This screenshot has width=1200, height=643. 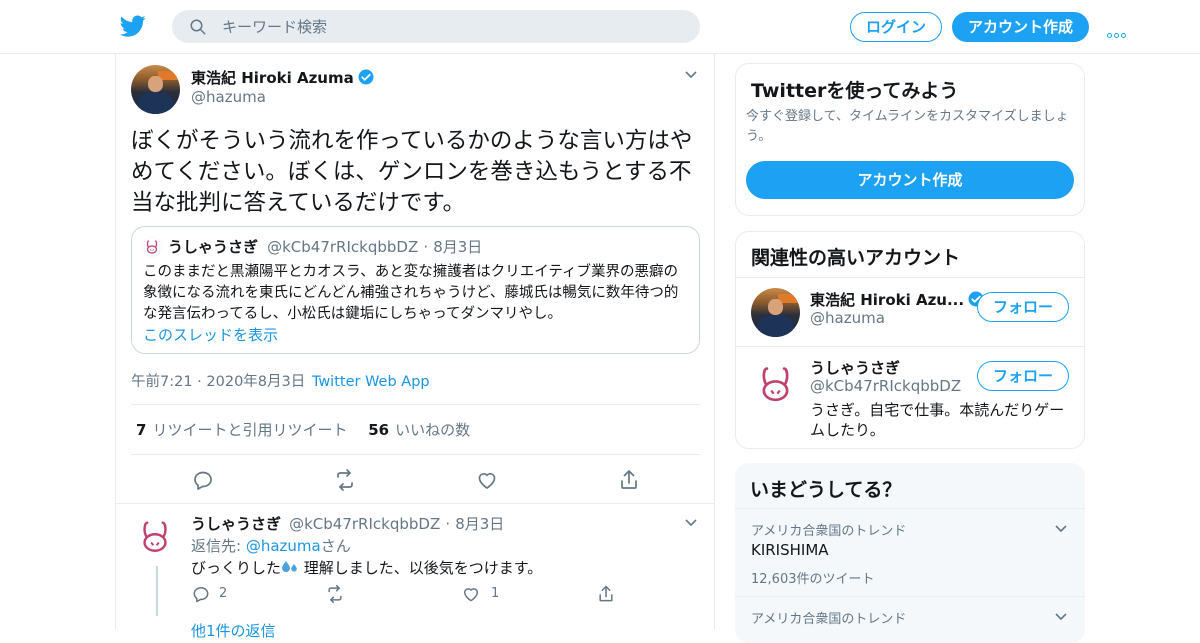 I want to click on author-handle: @hazuma, so click(x=228, y=97).